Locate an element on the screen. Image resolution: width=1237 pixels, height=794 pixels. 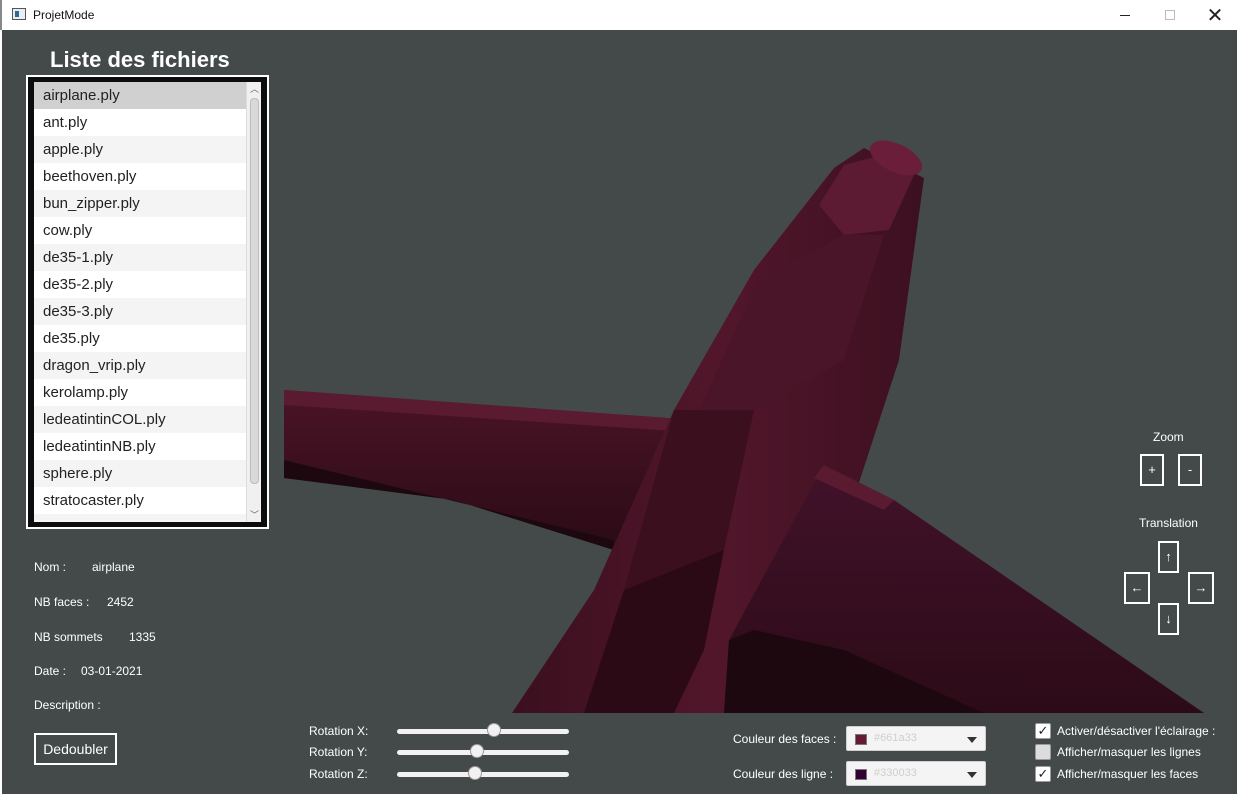
translate-up-button: ↑ is located at coordinates (1168, 557).